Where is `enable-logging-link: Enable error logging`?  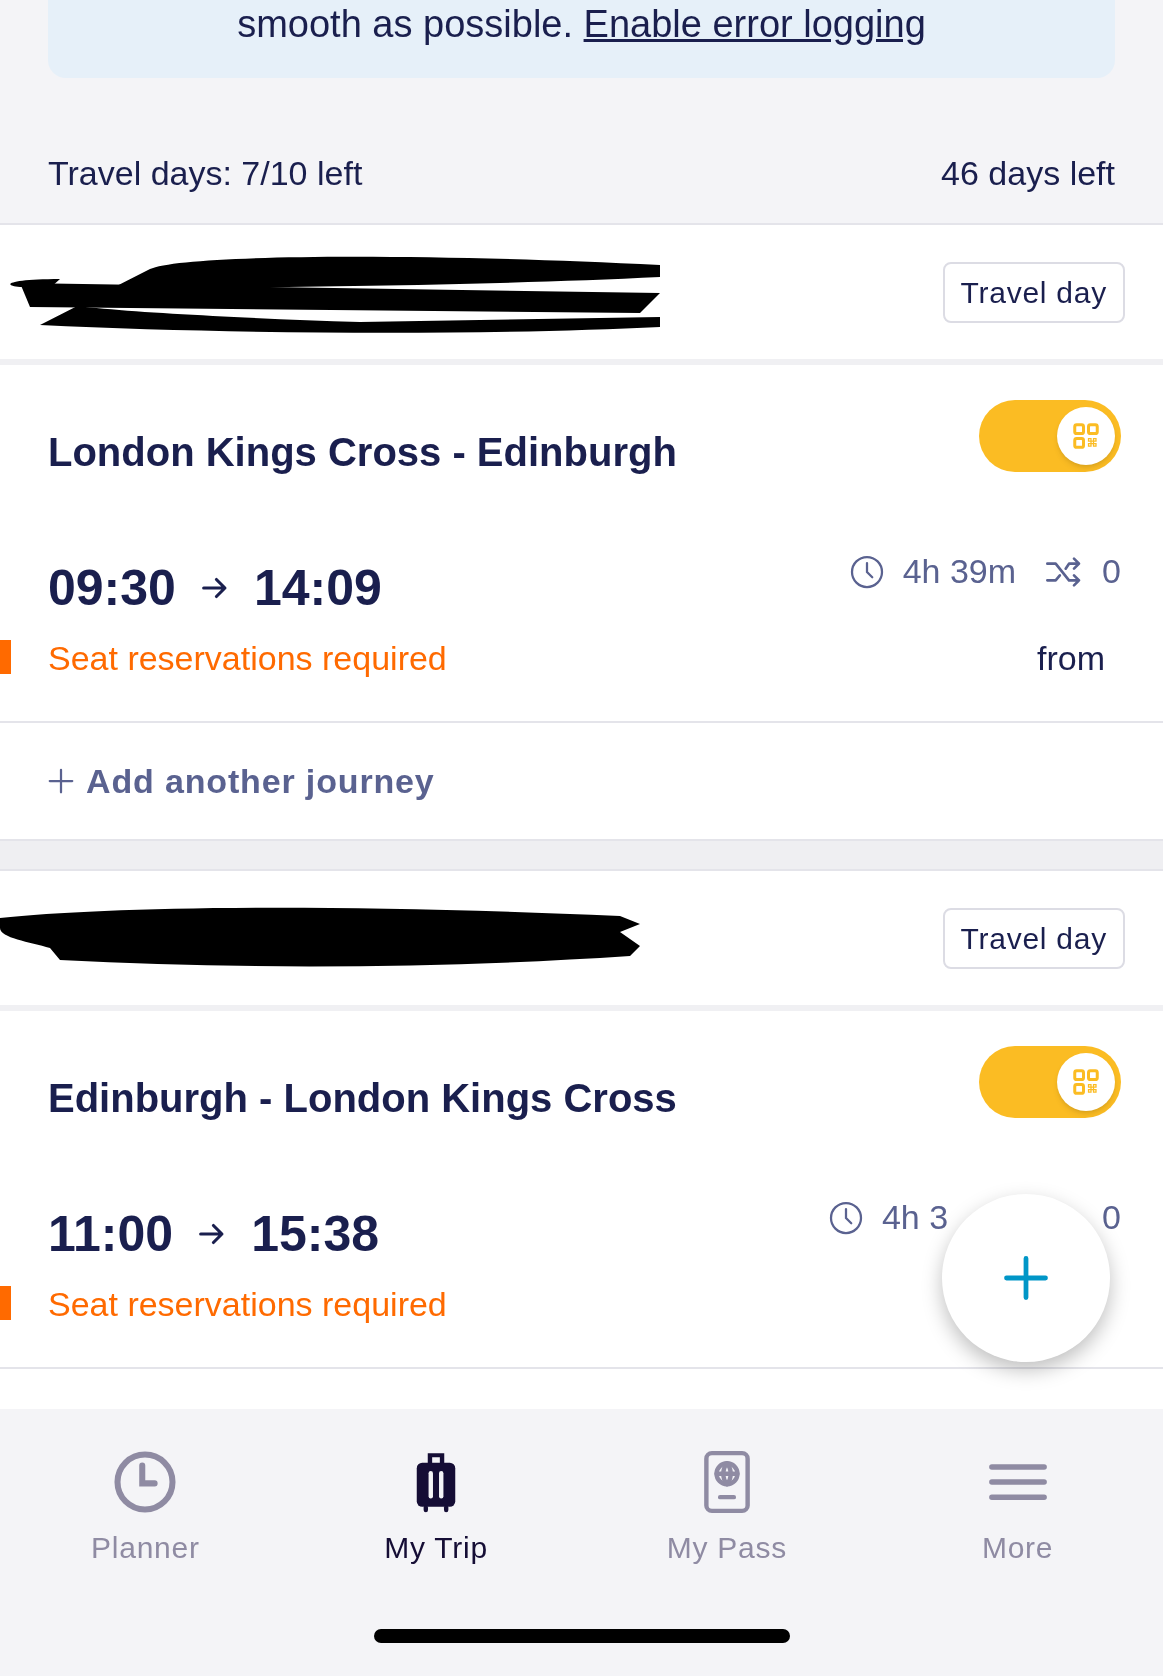 enable-logging-link: Enable error logging is located at coordinates (754, 24).